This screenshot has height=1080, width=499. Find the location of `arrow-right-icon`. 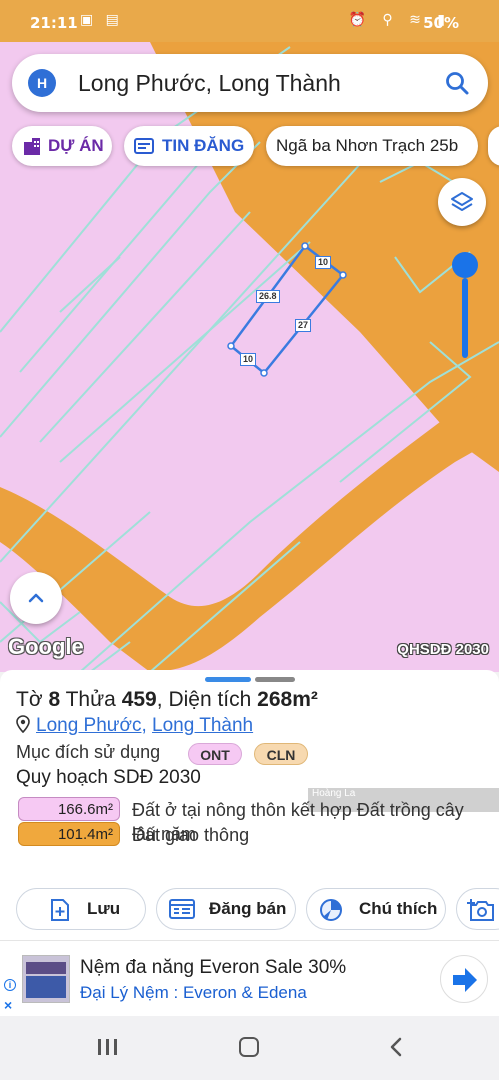

arrow-right-icon is located at coordinates (465, 980).